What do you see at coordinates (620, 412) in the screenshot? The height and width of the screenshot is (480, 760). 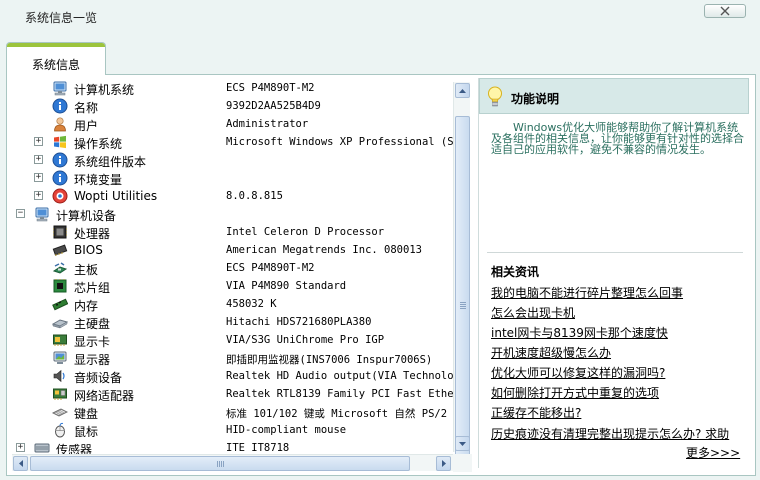 I see `related-link: 正缓存不能移出?` at bounding box center [620, 412].